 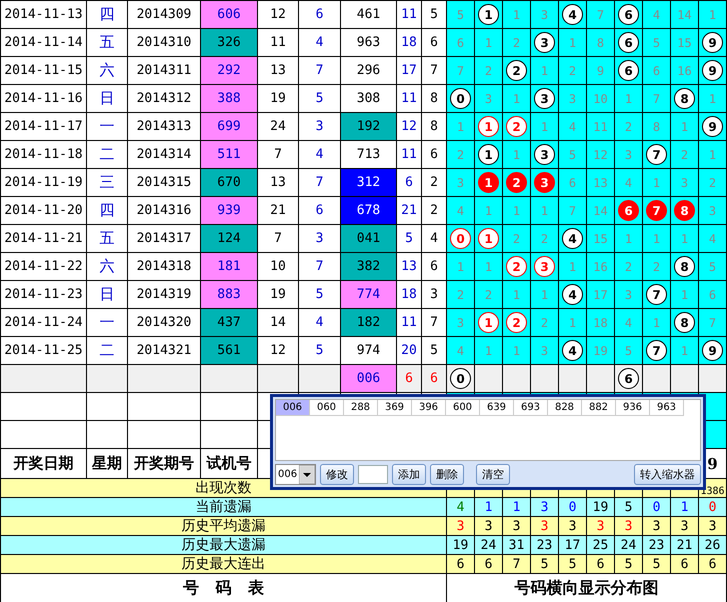 I want to click on table-cell: 16, so click(x=600, y=266).